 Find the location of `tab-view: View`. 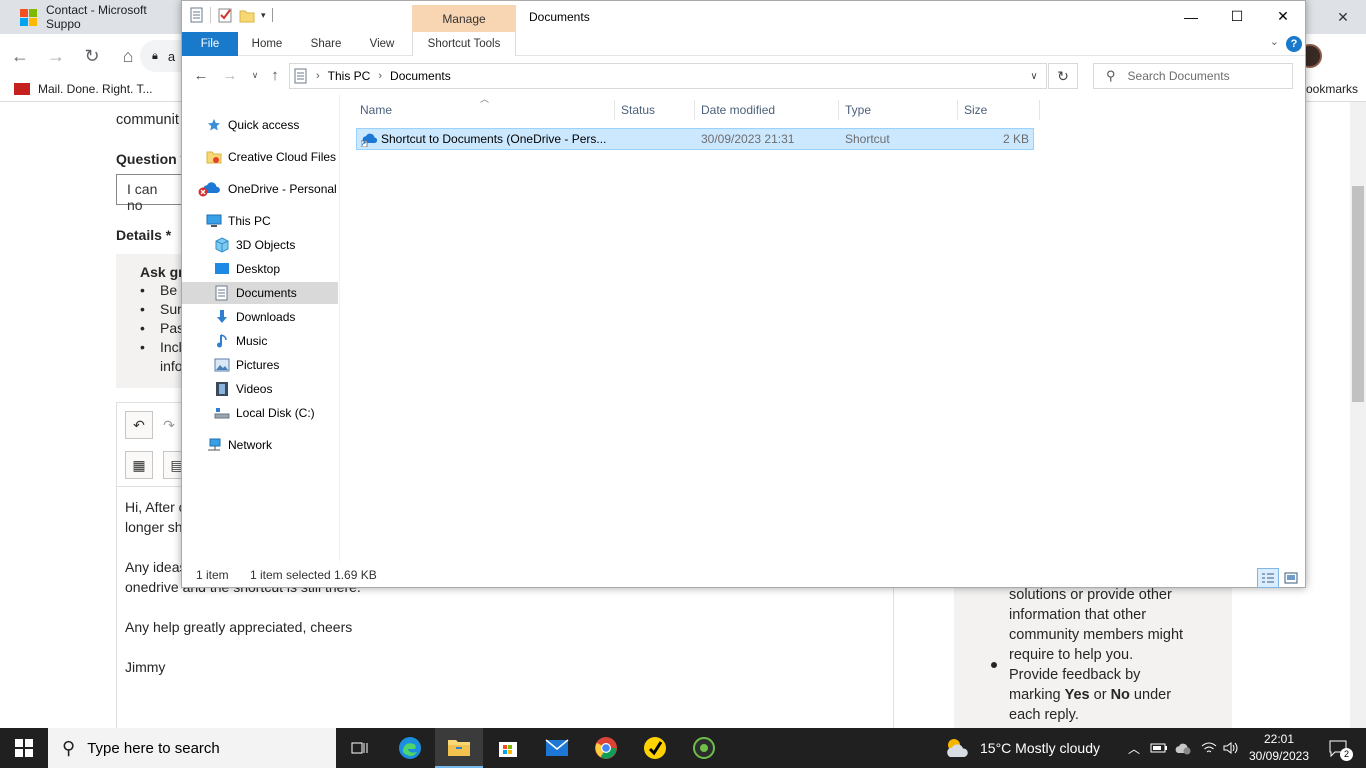

tab-view: View is located at coordinates (382, 44).